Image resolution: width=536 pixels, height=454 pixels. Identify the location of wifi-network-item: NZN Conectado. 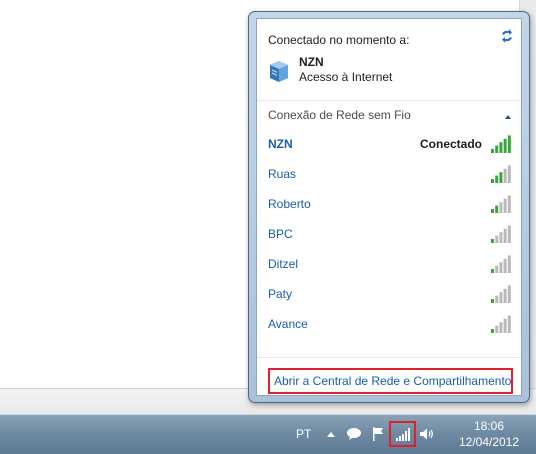
(389, 144).